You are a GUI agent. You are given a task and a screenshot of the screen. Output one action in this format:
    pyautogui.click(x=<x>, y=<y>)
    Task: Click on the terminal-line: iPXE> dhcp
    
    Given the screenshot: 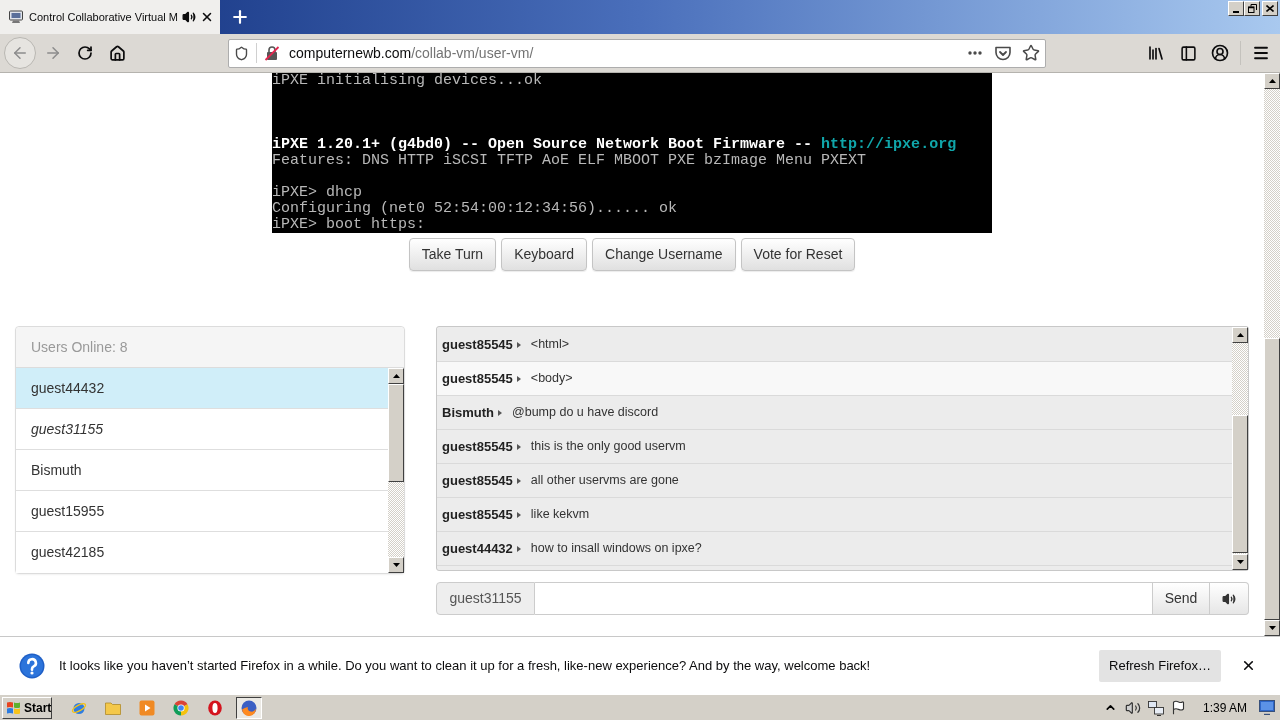 What is the action you would take?
    pyautogui.click(x=317, y=193)
    